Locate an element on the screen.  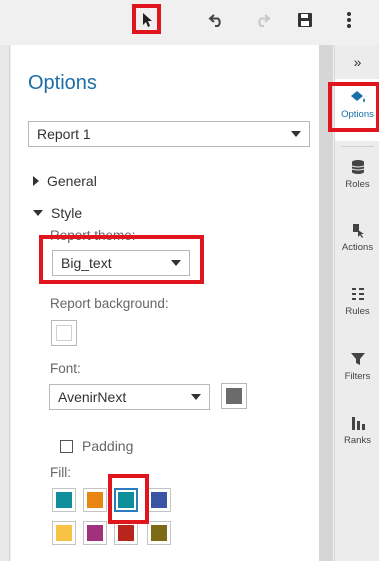
fill-swatch-olive is located at coordinates (159, 533).